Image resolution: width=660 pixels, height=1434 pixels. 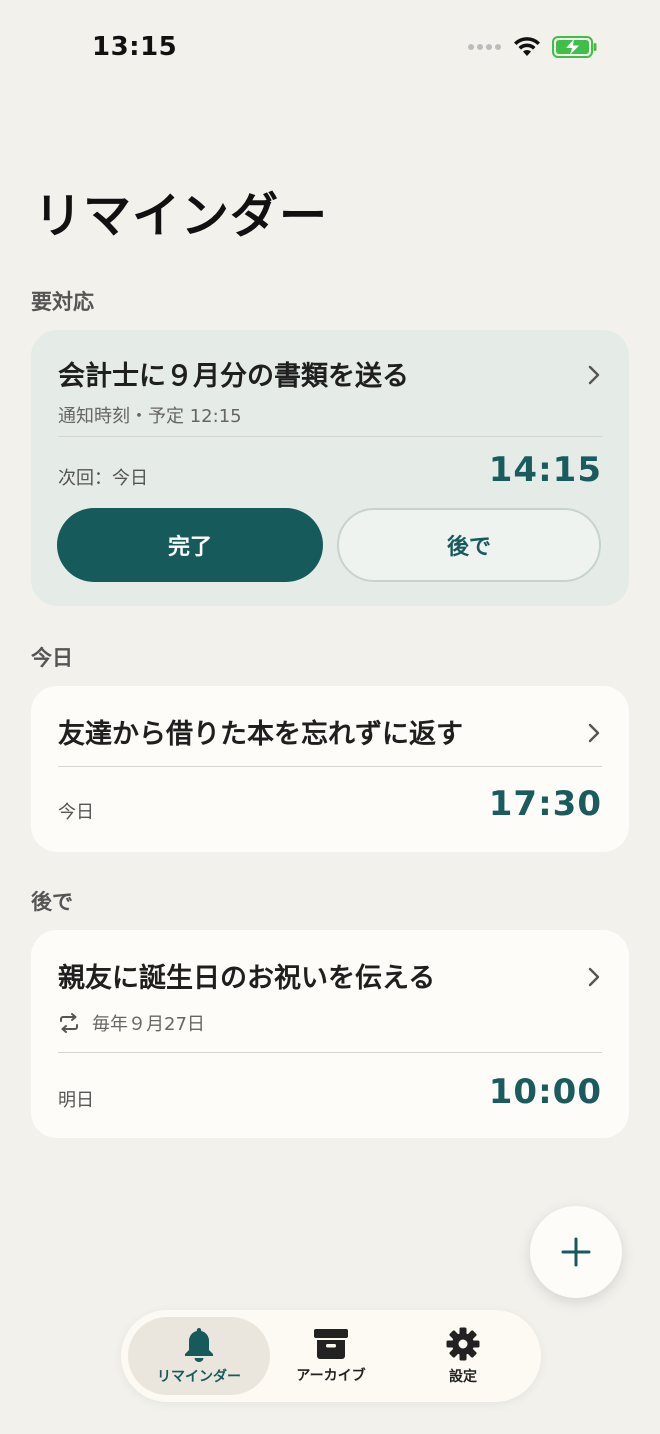 What do you see at coordinates (233, 376) in the screenshot?
I see `reminder-title: 会計士に９月分の書類を送る` at bounding box center [233, 376].